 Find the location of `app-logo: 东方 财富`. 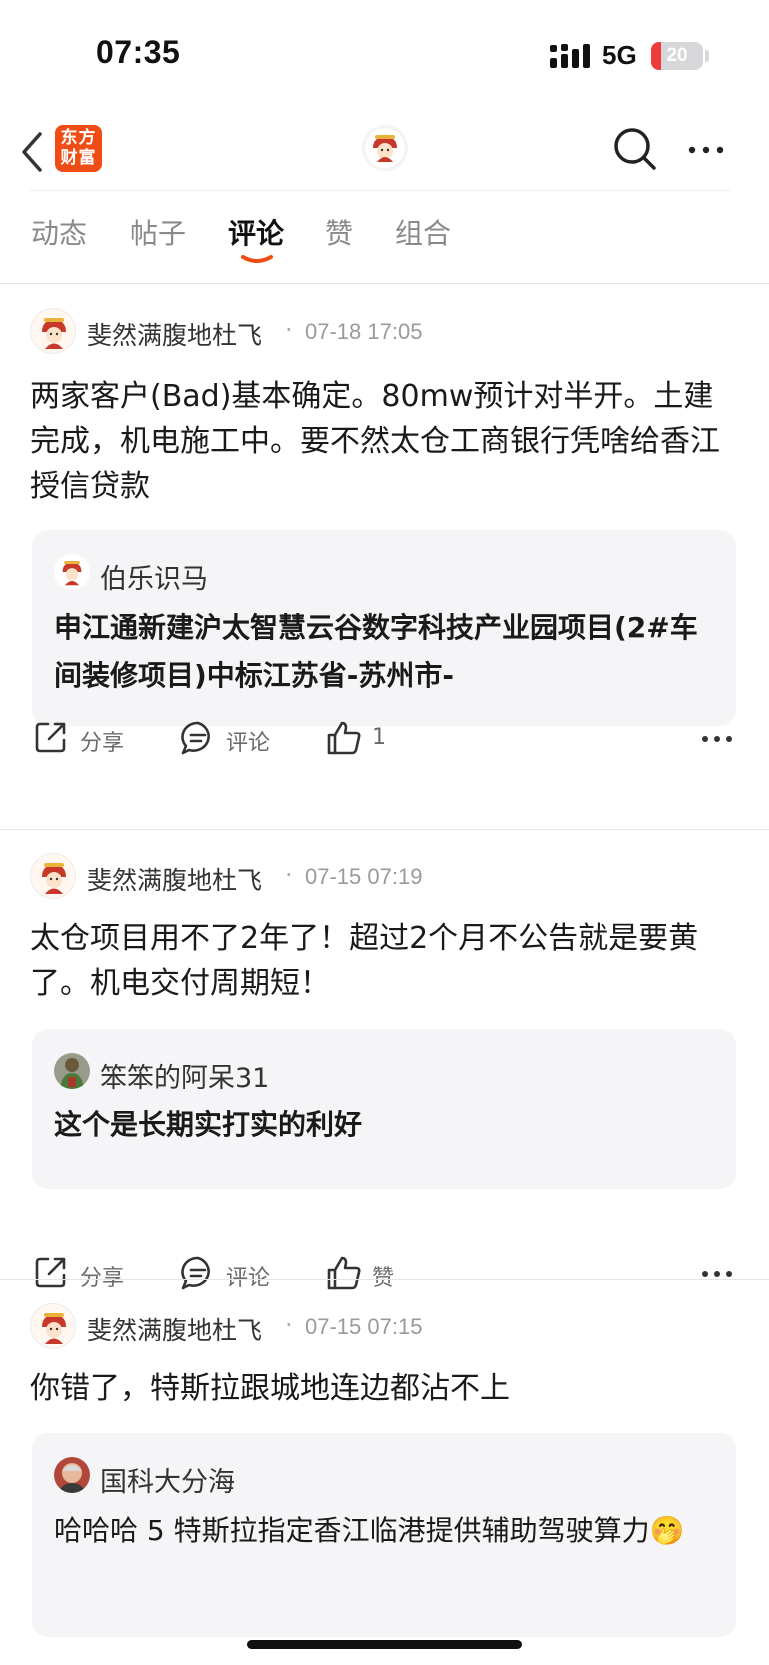

app-logo: 东方 财富 is located at coordinates (78, 148).